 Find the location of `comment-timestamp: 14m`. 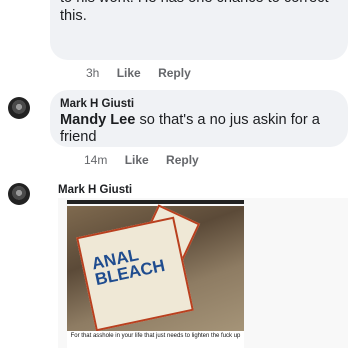

comment-timestamp: 14m is located at coordinates (95, 160).